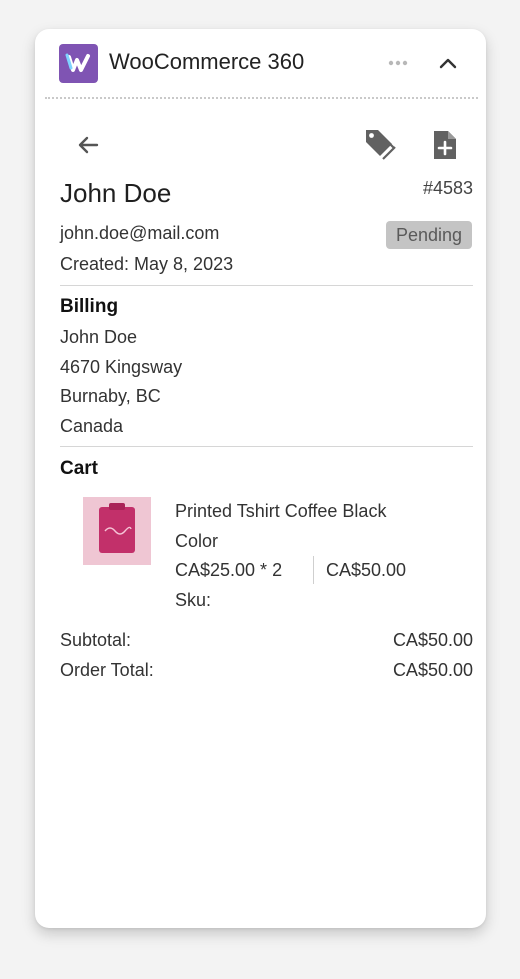  What do you see at coordinates (281, 511) in the screenshot?
I see `cart-item-name: Printed Tshirt Coffee Black` at bounding box center [281, 511].